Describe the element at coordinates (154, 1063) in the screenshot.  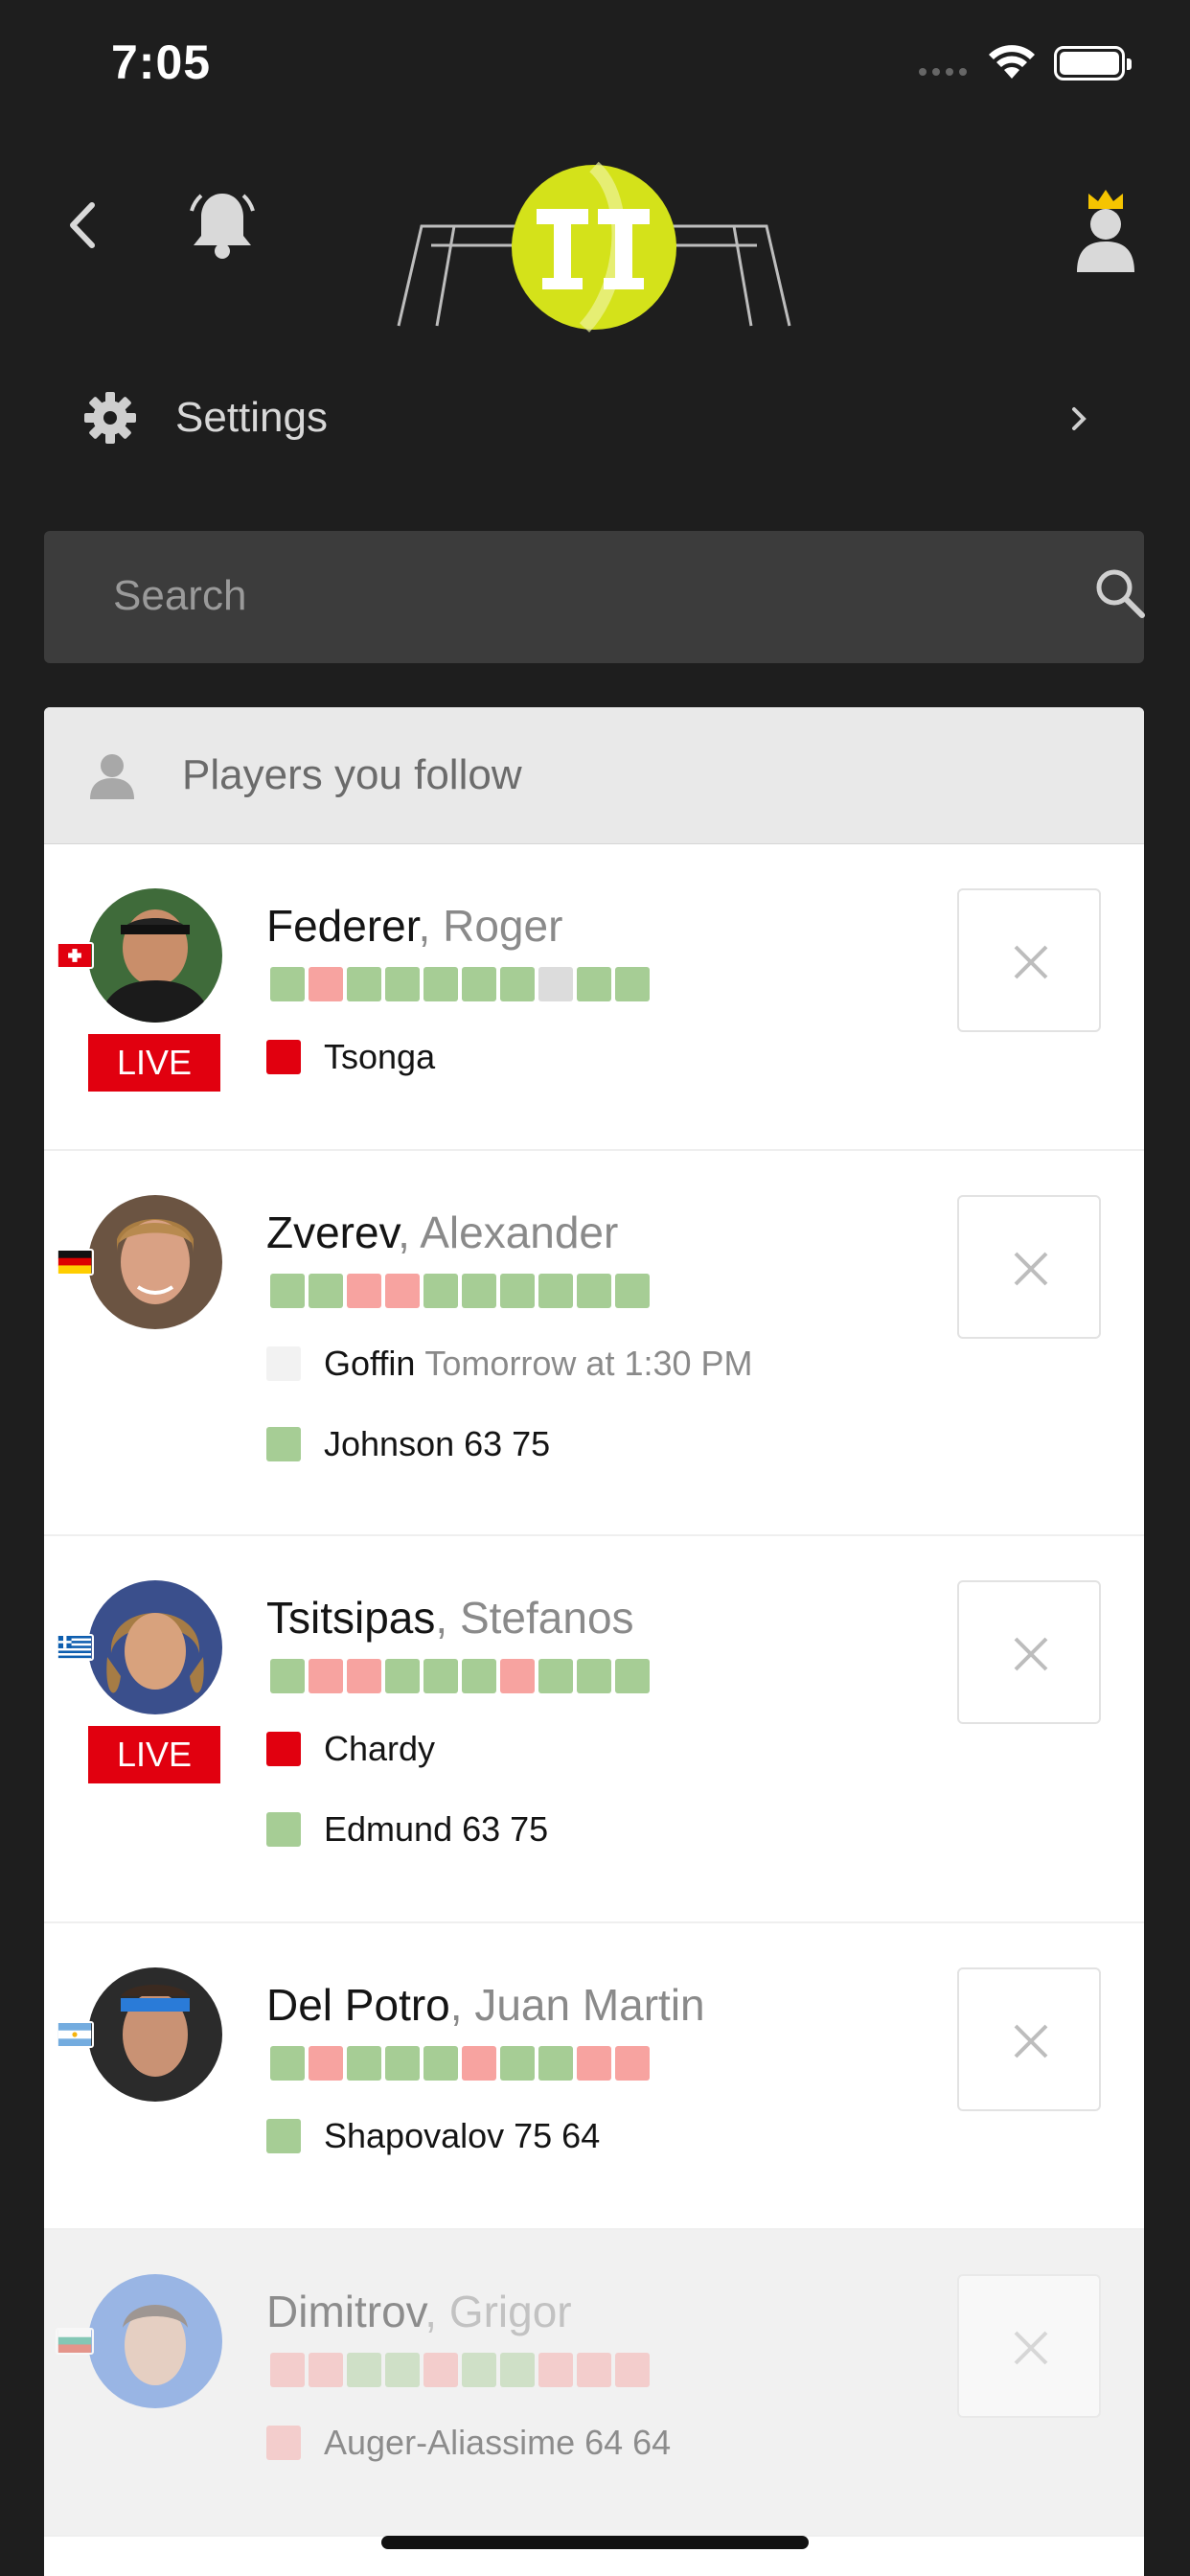
I see `live-badge: LIVE` at that location.